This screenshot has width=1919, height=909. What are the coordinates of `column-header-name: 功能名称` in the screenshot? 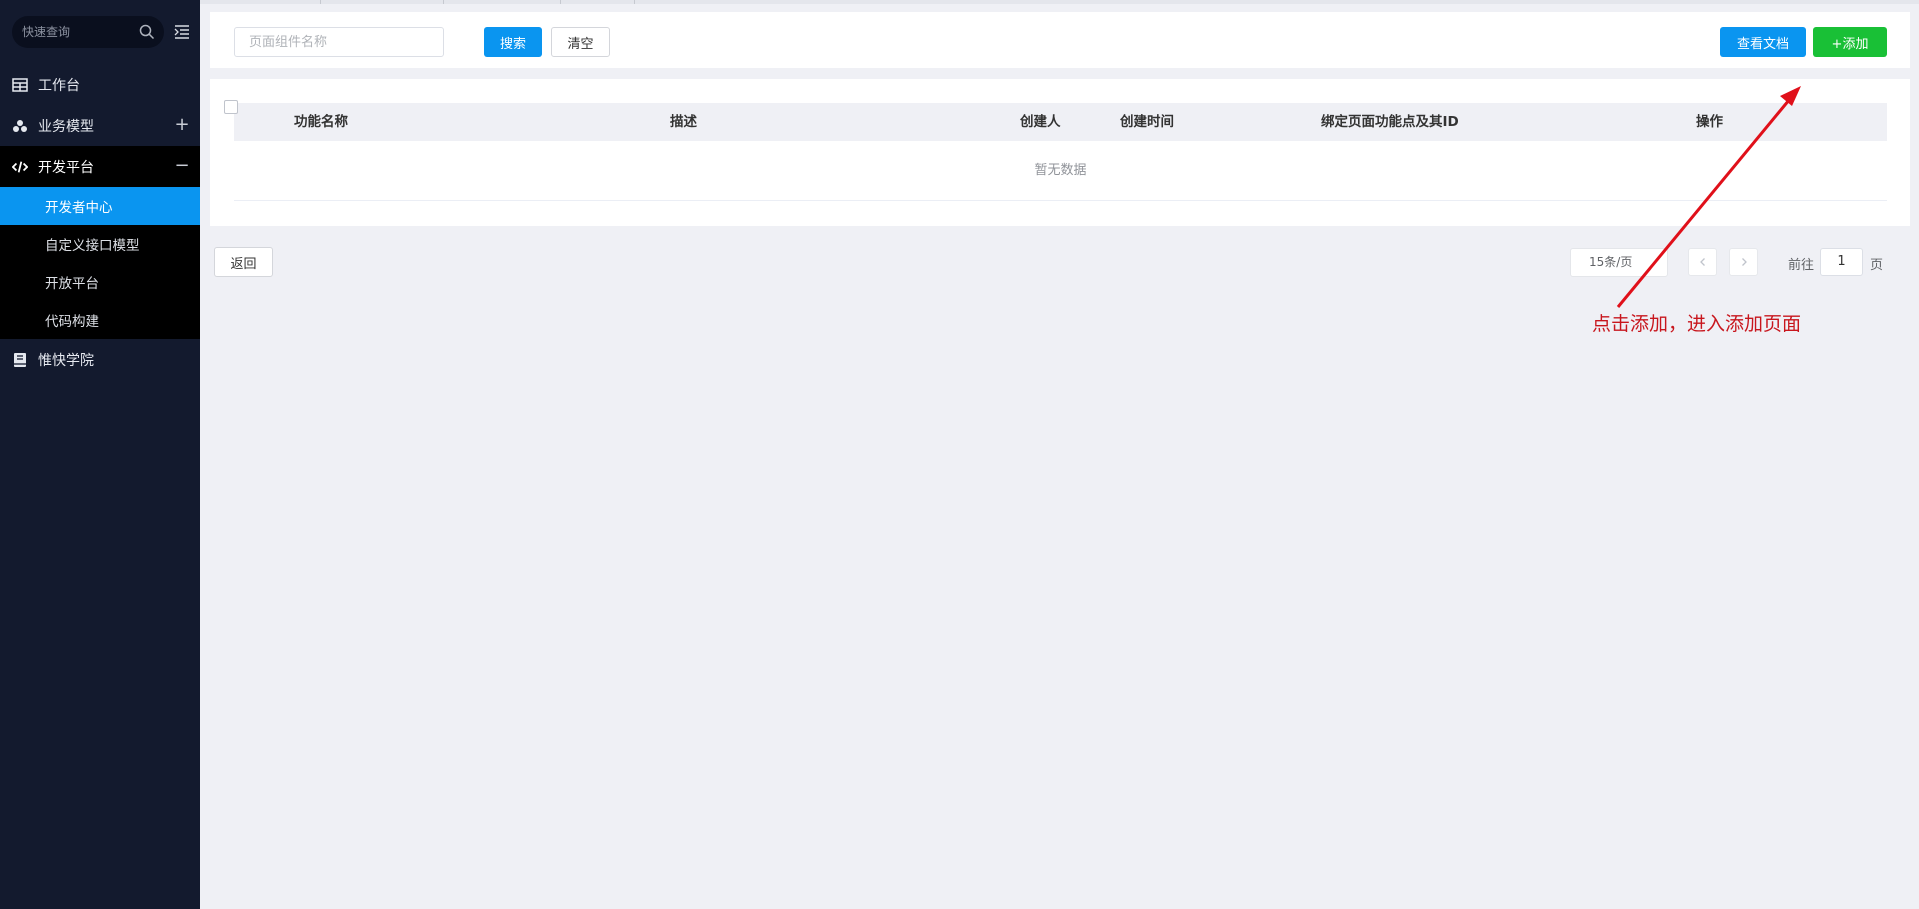 It's located at (321, 122).